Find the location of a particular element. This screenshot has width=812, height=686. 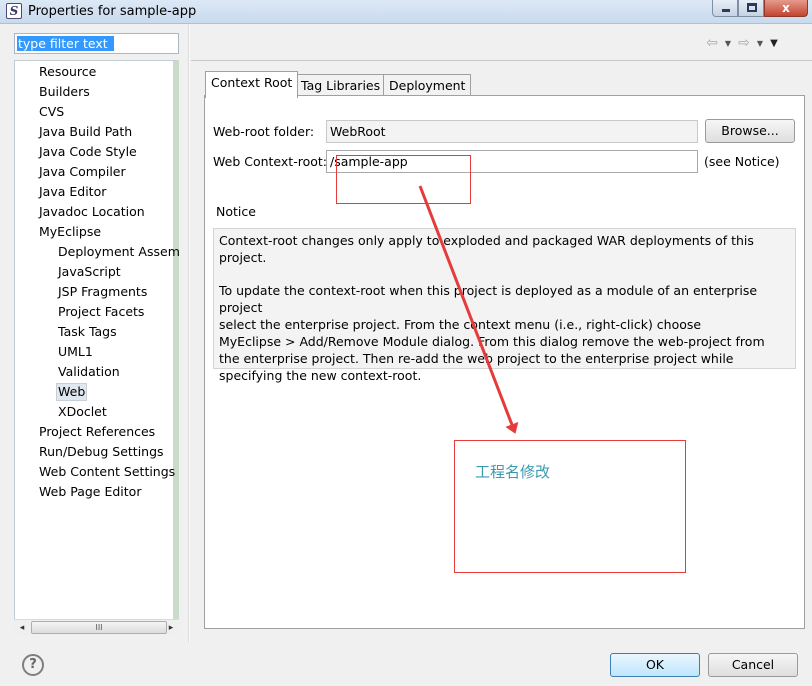

tree-item: Java Compiler is located at coordinates (82, 172).